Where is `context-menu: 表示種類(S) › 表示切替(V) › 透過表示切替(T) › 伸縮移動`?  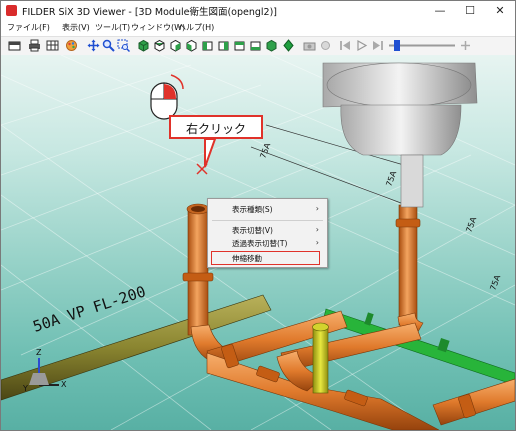
context-menu: 表示種類(S) › 表示切替(V) › 透過表示切替(T) › 伸縮移動 is located at coordinates (267, 233).